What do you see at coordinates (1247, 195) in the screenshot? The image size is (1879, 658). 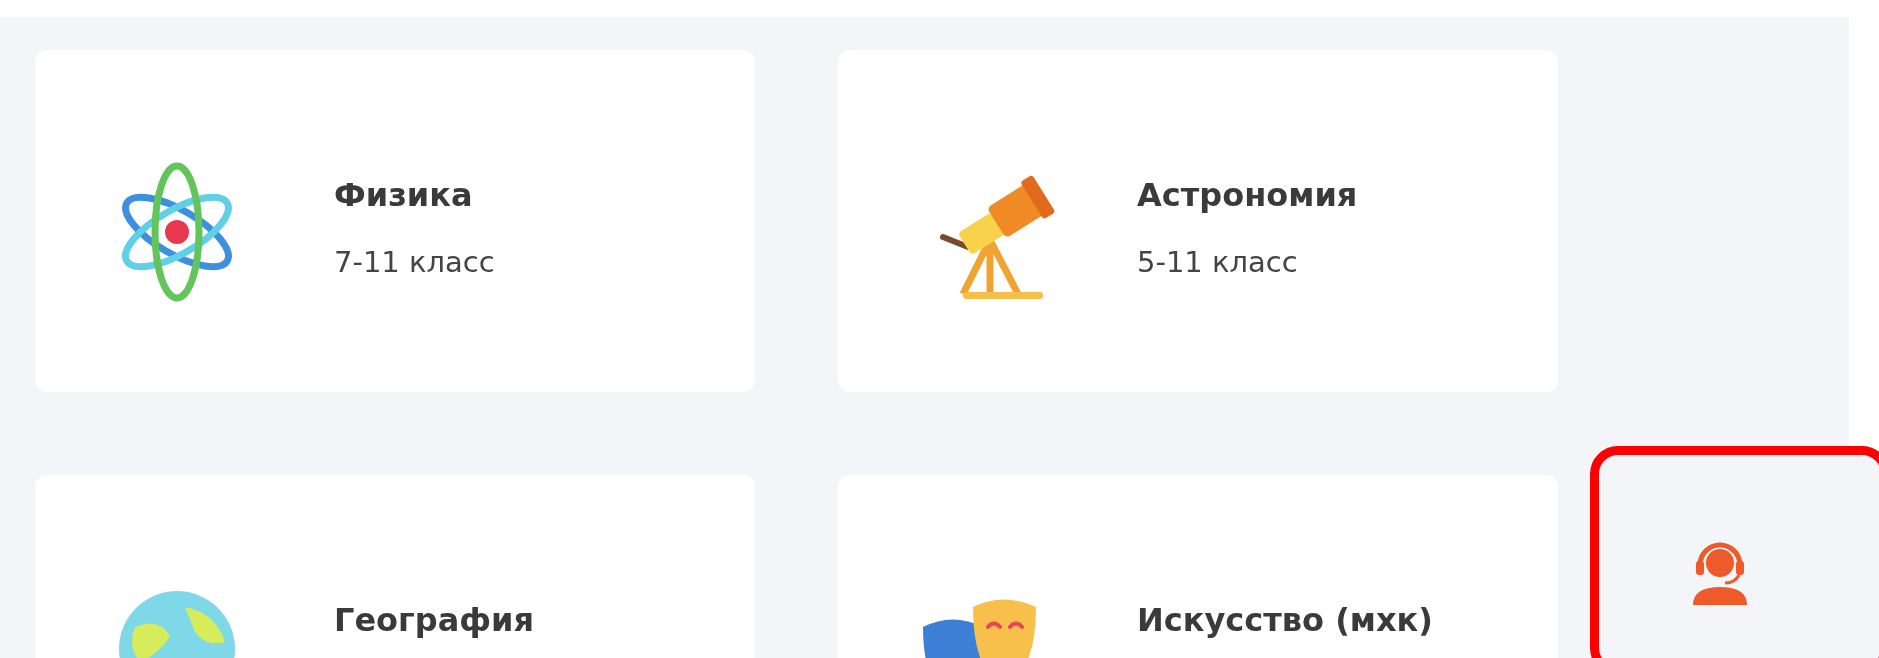 I see `subject-title: Астрономия` at bounding box center [1247, 195].